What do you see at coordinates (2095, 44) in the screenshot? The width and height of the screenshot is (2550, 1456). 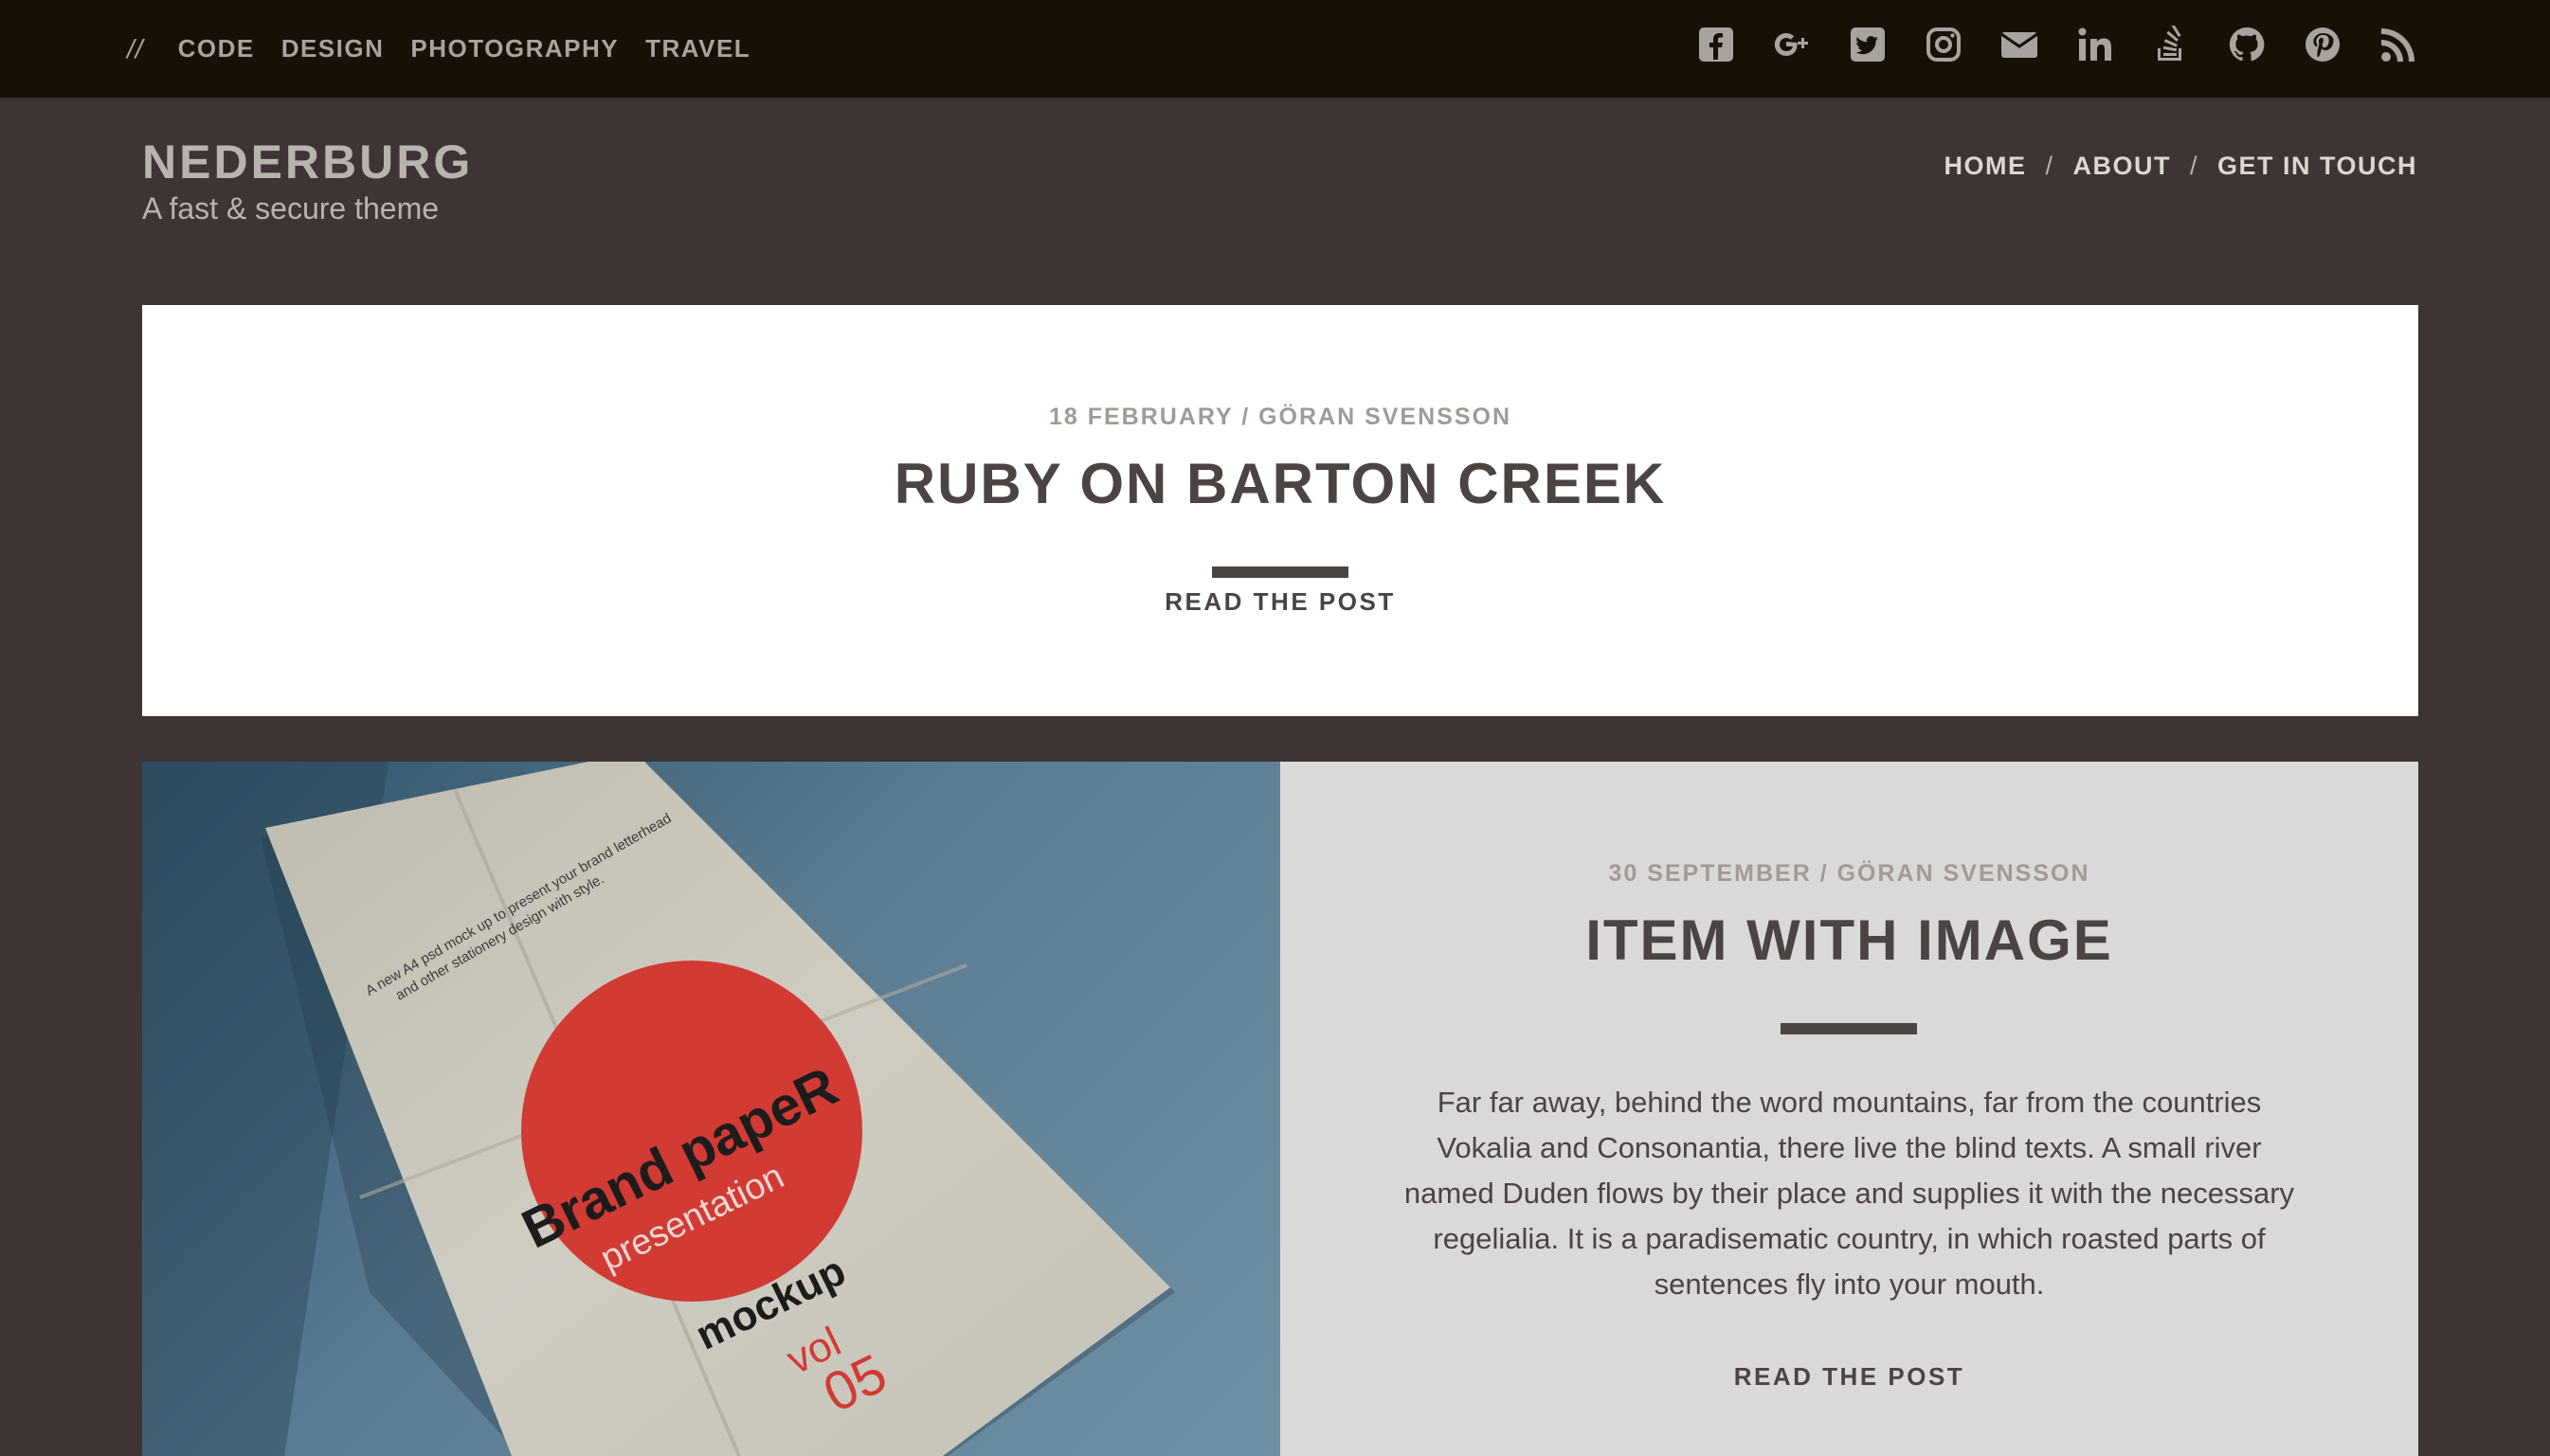 I see `linkedin-icon` at bounding box center [2095, 44].